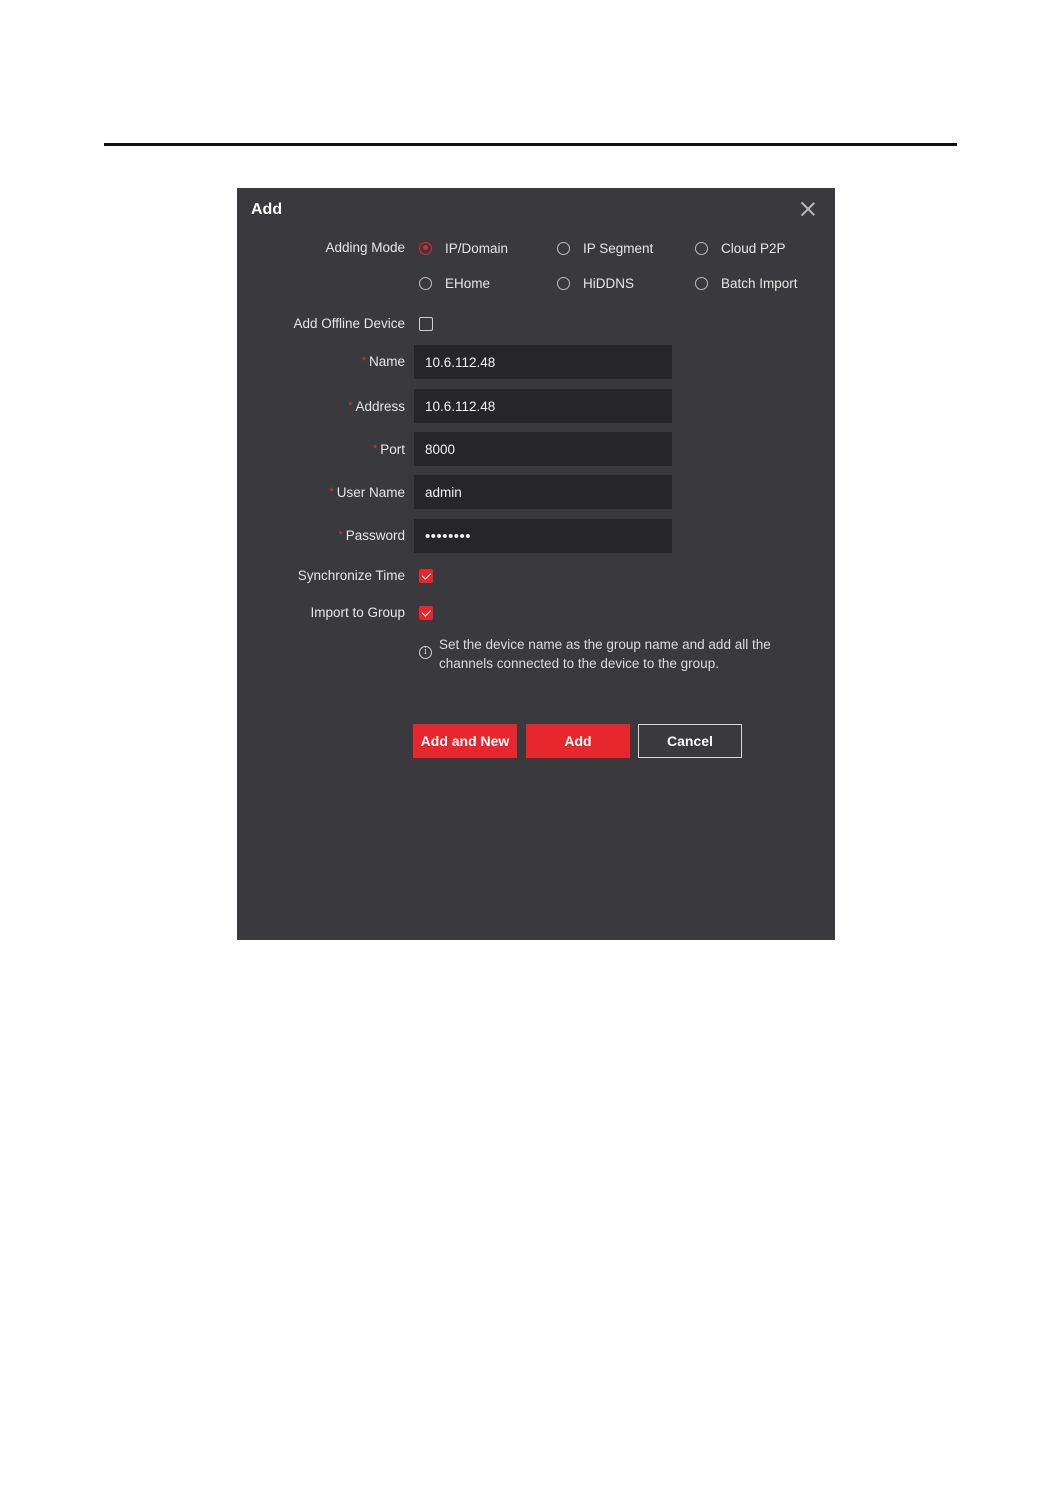 Image resolution: width=1048 pixels, height=1496 pixels. Describe the element at coordinates (357, 612) in the screenshot. I see `import-to-group-label: Import to Group` at that location.